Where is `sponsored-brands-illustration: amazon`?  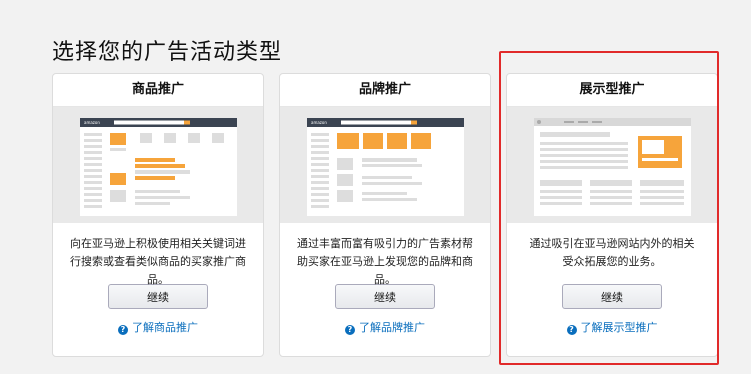
sponsored-brands-illustration: amazon is located at coordinates (385, 167).